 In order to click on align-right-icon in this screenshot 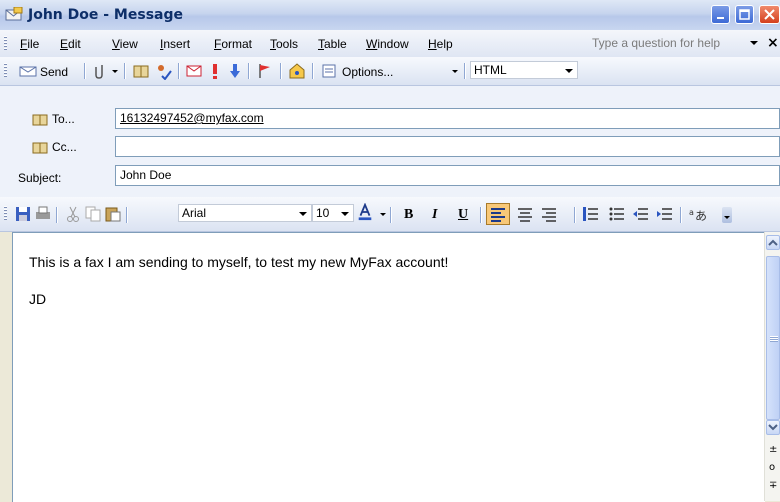, I will do `click(549, 214)`.